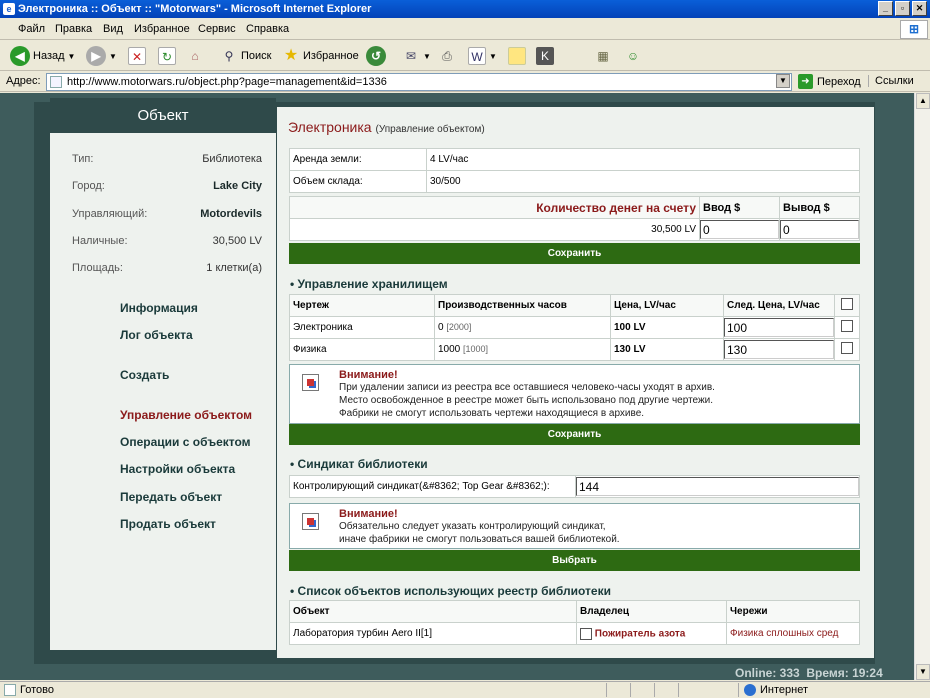 The width and height of the screenshot is (930, 698). Describe the element at coordinates (185, 442) in the screenshot. I see `nav-operations: Операции с объектом` at that location.